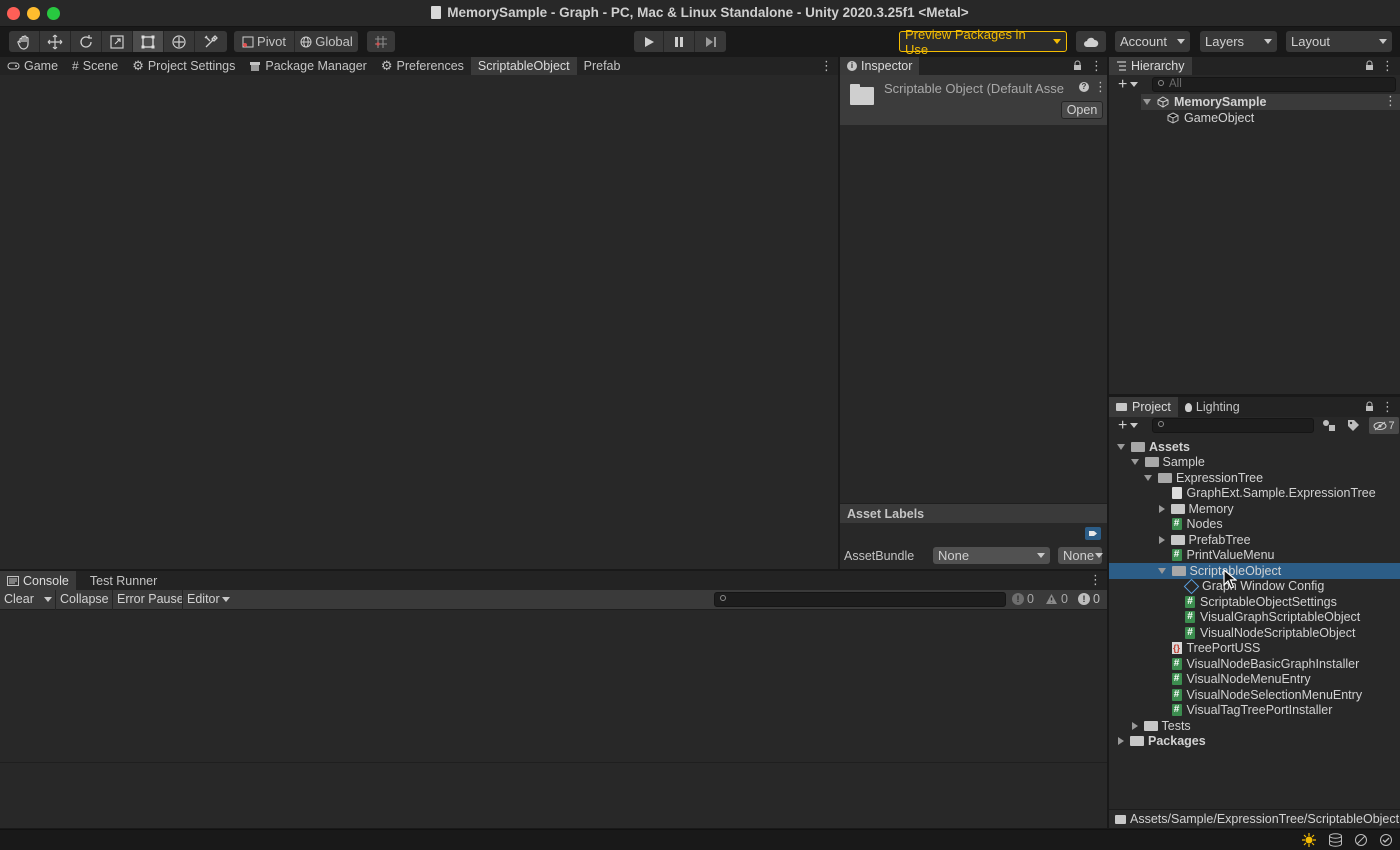 Image resolution: width=1400 pixels, height=850 pixels. Describe the element at coordinates (264, 41) in the screenshot. I see `pivot-toggle: Pivot` at that location.